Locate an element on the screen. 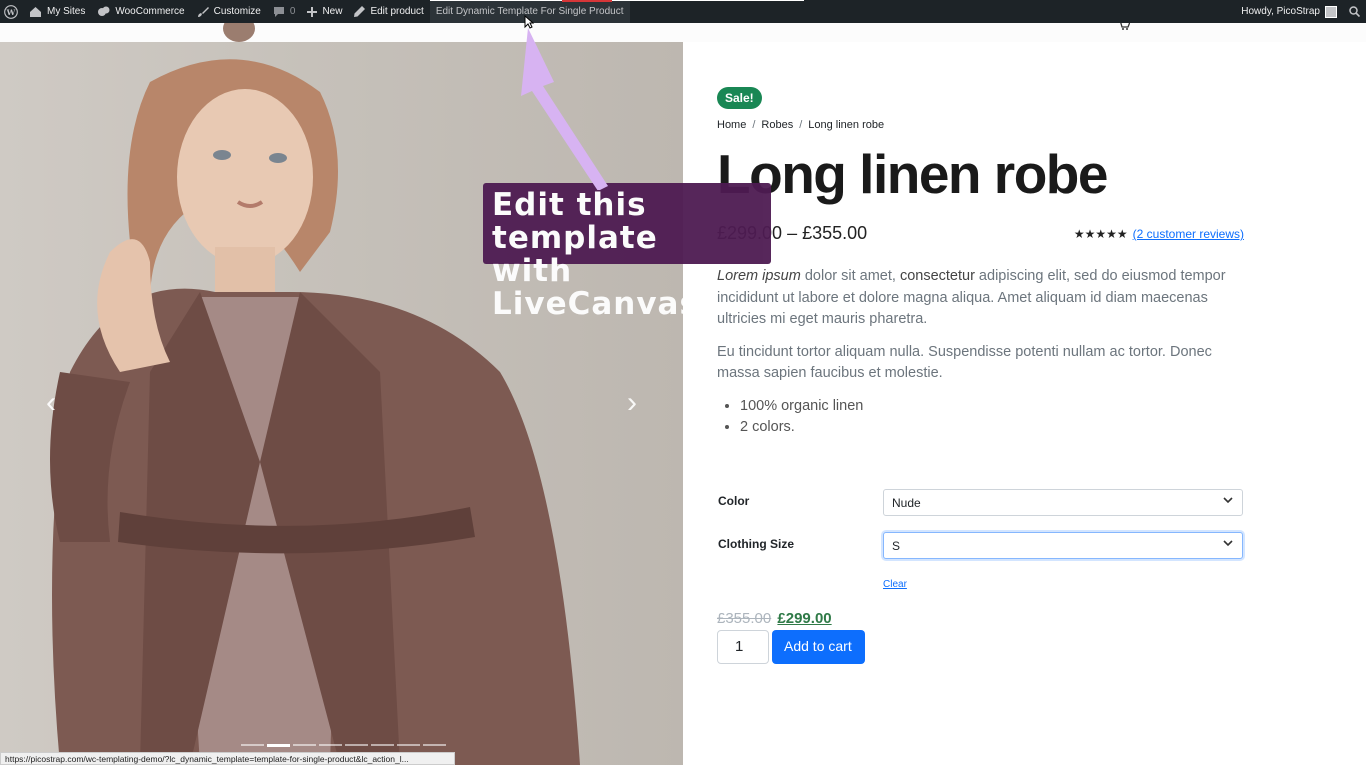 The width and height of the screenshot is (1366, 765). carousel-indicator-active is located at coordinates (278, 745).